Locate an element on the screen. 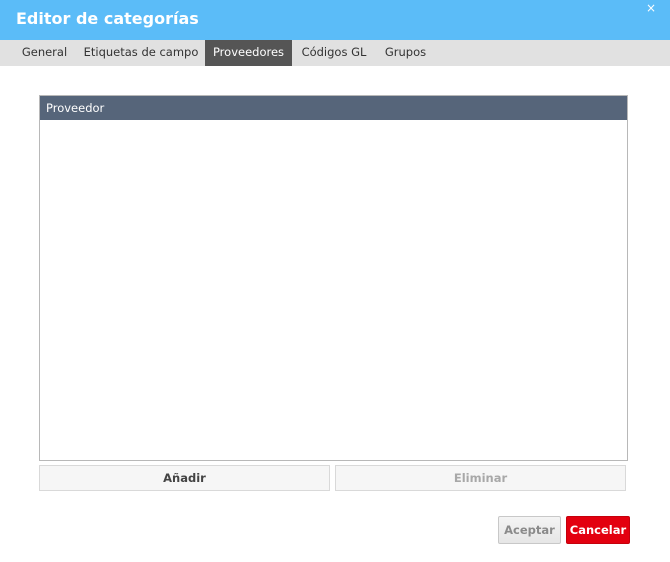 This screenshot has height=562, width=670. tab-general: General is located at coordinates (44, 53).